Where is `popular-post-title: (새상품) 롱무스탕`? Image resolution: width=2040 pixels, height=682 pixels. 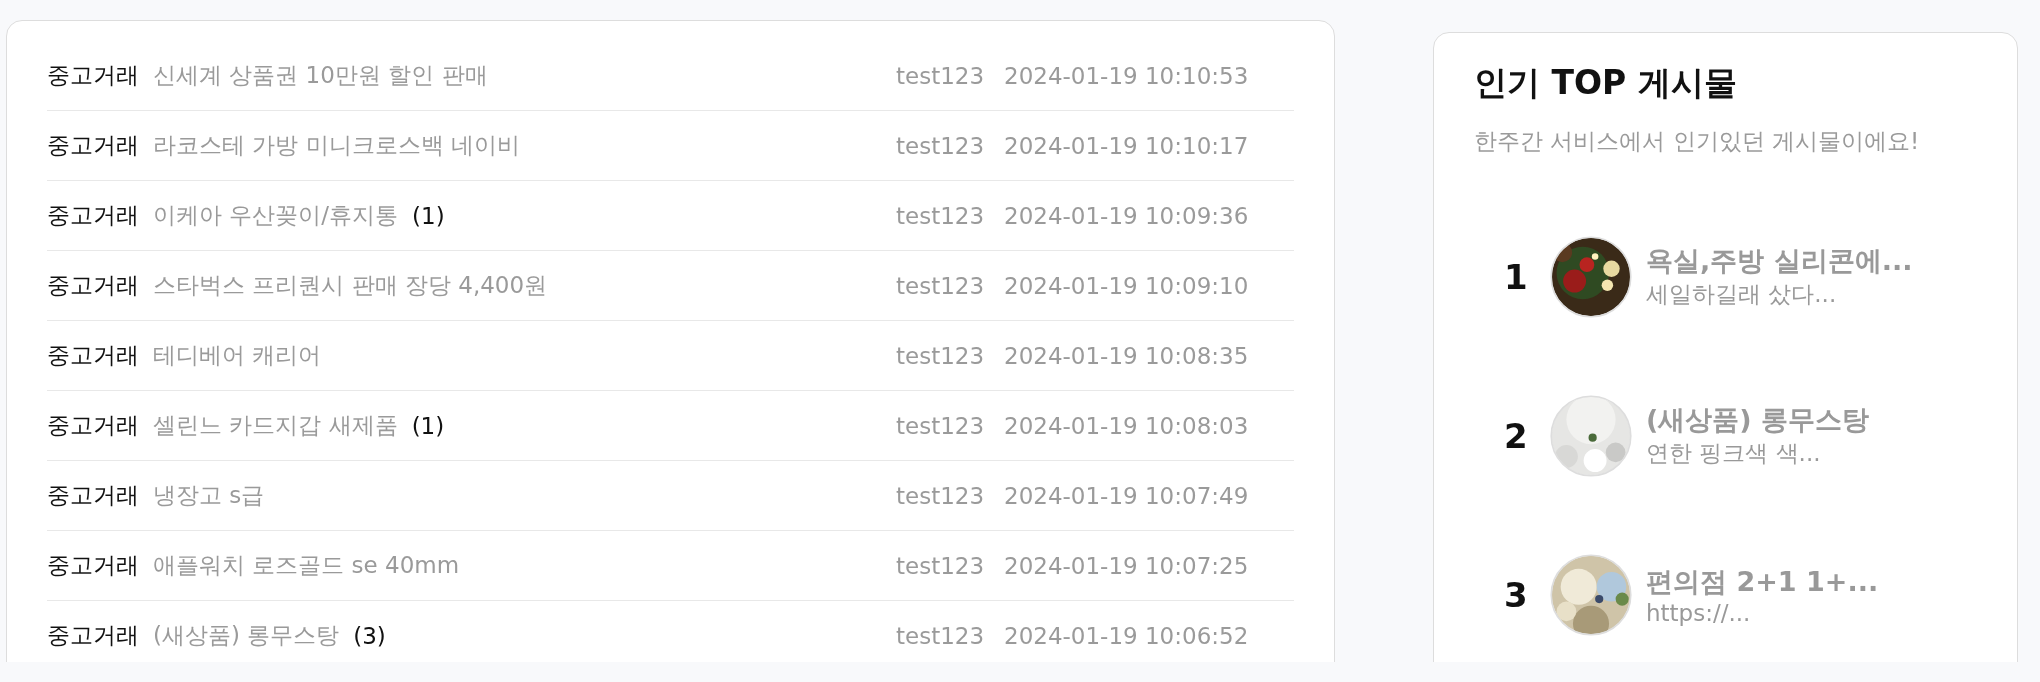 popular-post-title: (새상품) 롱무스탕 is located at coordinates (1758, 420).